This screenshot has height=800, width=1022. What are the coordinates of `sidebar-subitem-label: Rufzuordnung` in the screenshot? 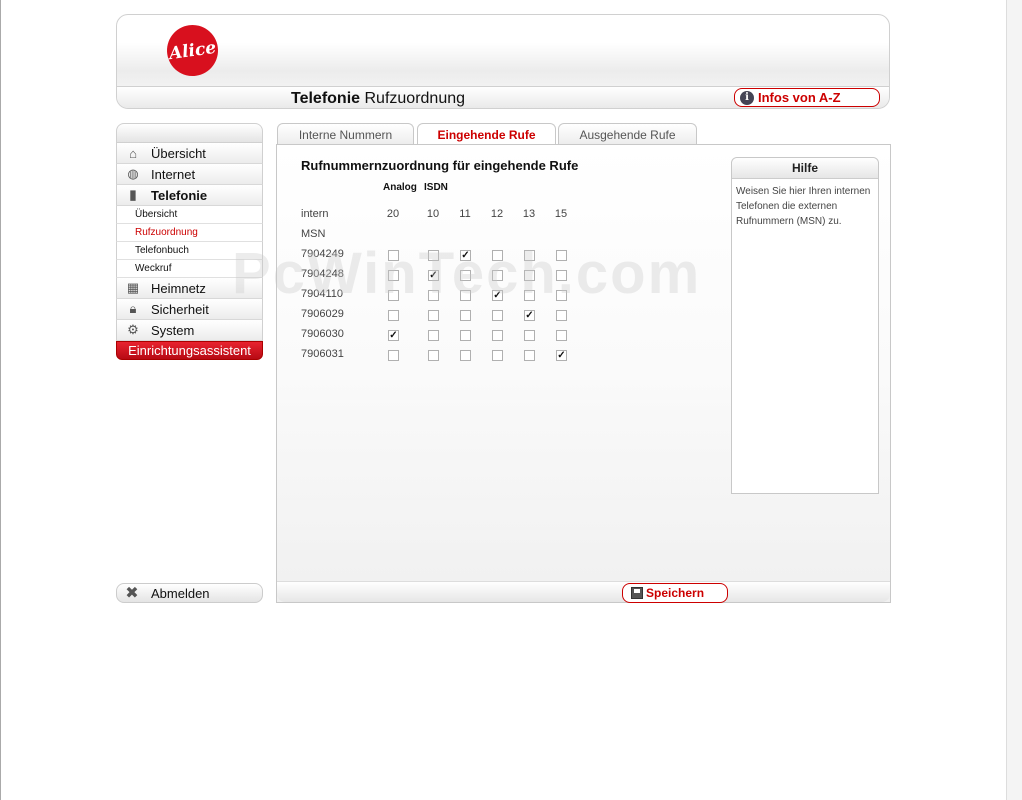 It's located at (166, 232).